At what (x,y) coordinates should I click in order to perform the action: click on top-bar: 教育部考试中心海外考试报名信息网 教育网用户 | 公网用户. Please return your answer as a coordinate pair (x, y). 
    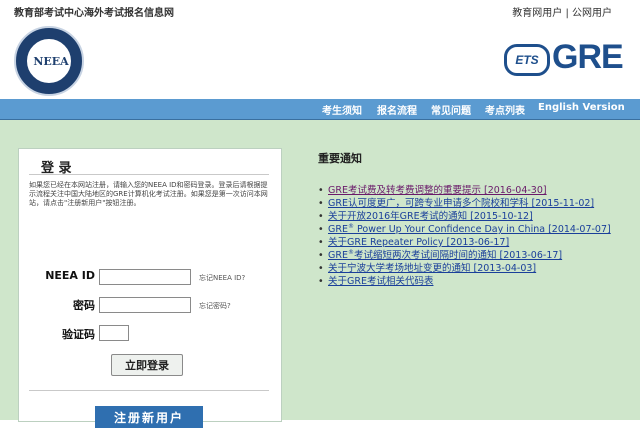
    Looking at the image, I should click on (320, 10).